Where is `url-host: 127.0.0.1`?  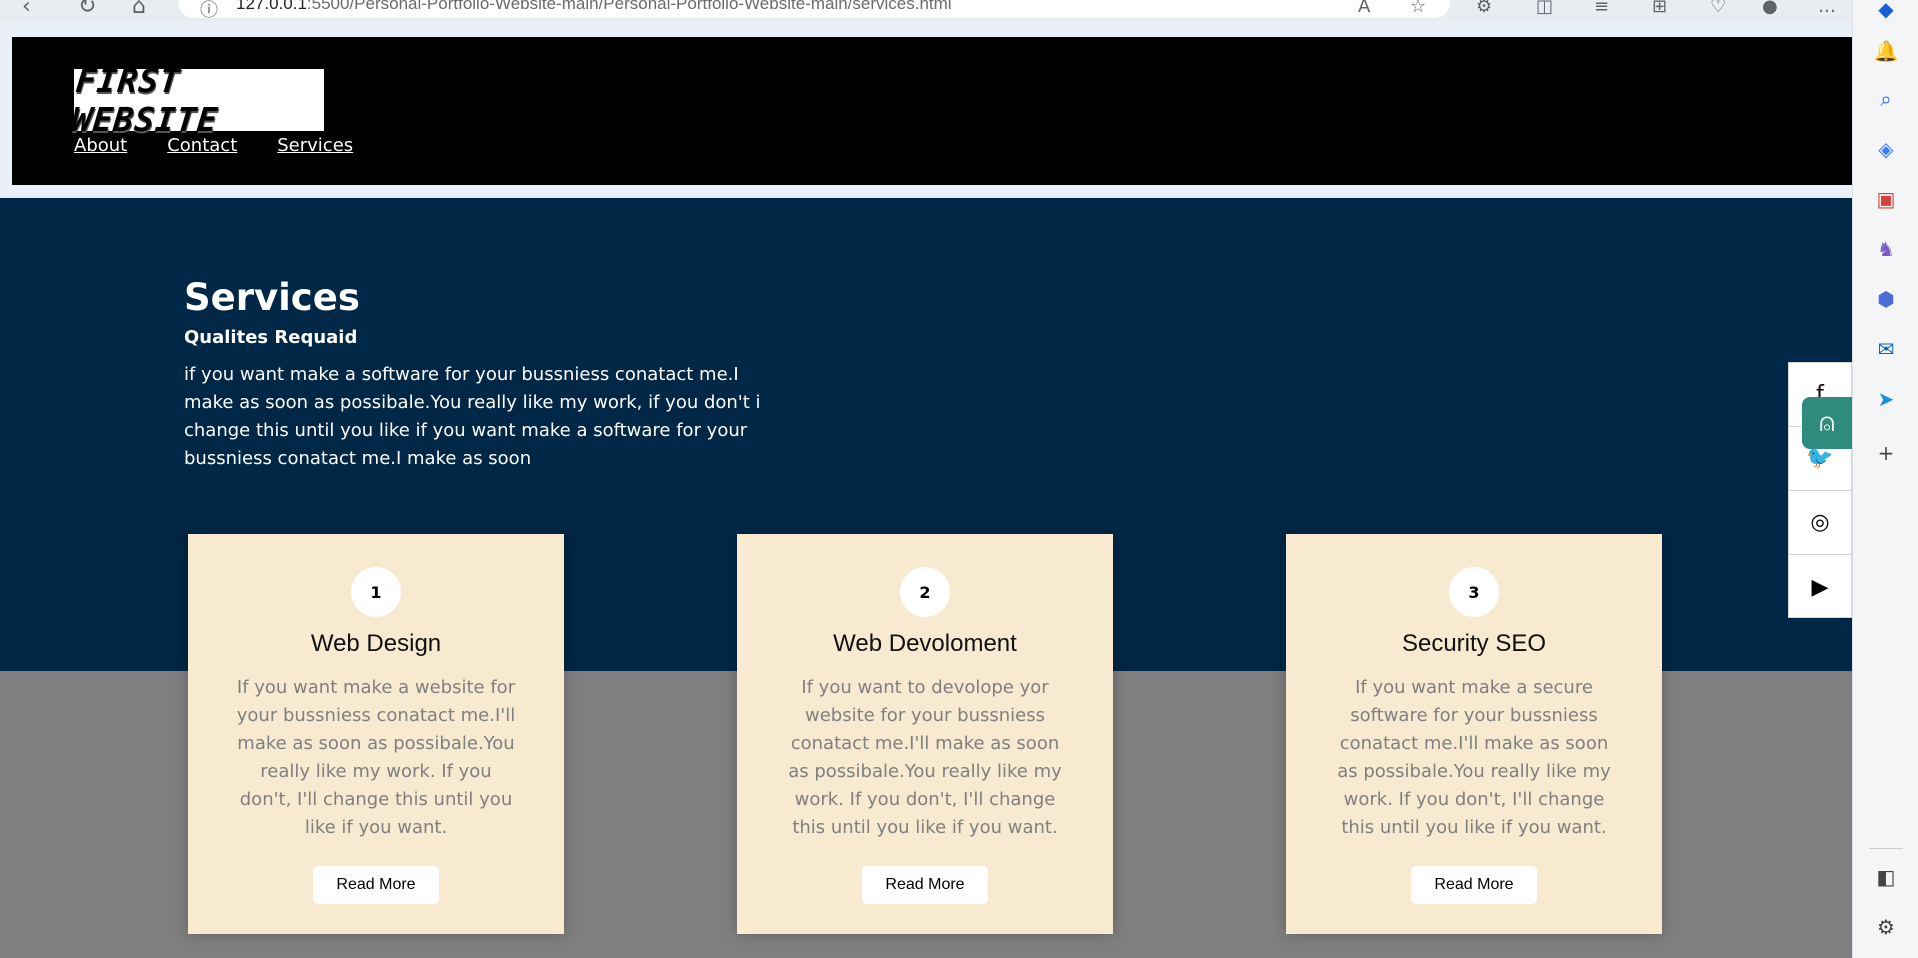
url-host: 127.0.0.1 is located at coordinates (271, 6).